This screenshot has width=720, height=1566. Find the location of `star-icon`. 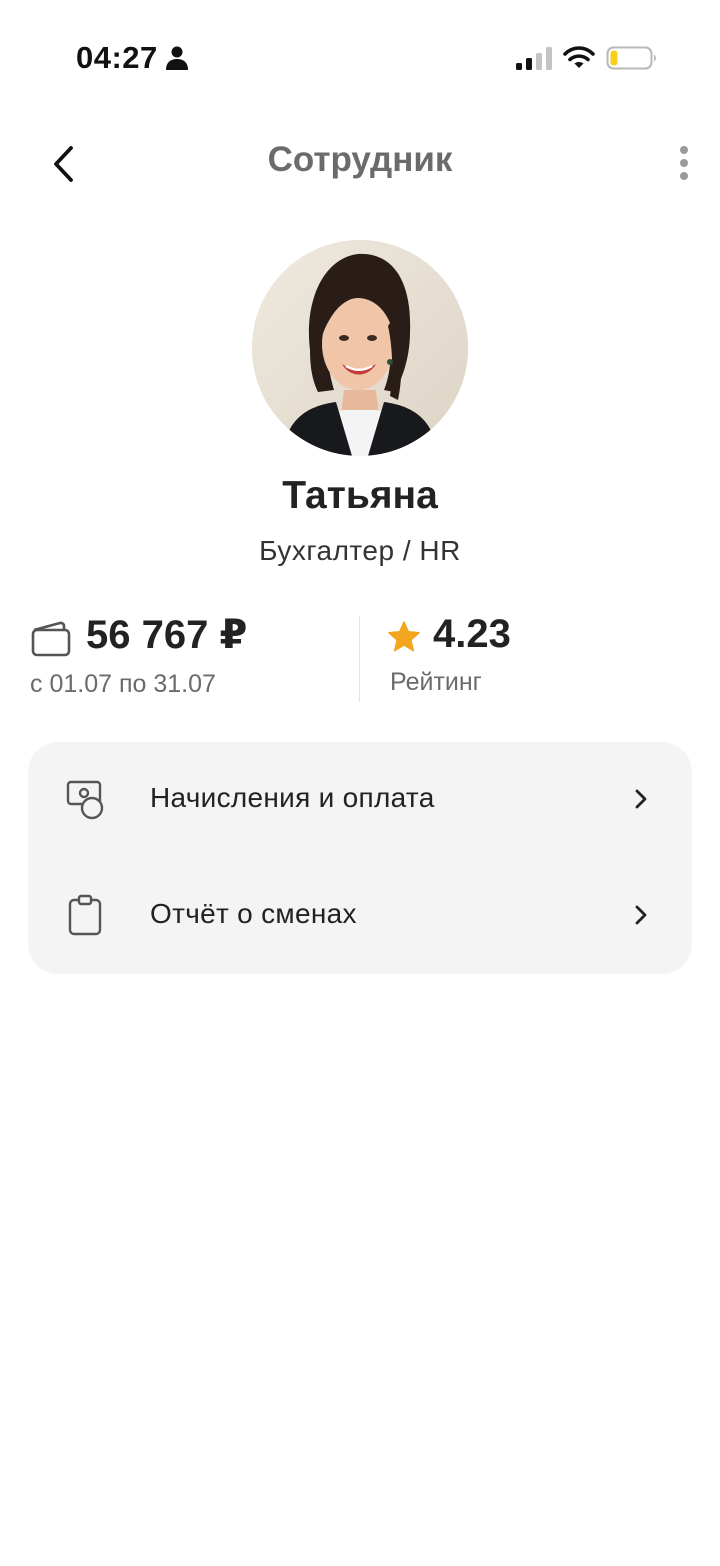

star-icon is located at coordinates (404, 636).